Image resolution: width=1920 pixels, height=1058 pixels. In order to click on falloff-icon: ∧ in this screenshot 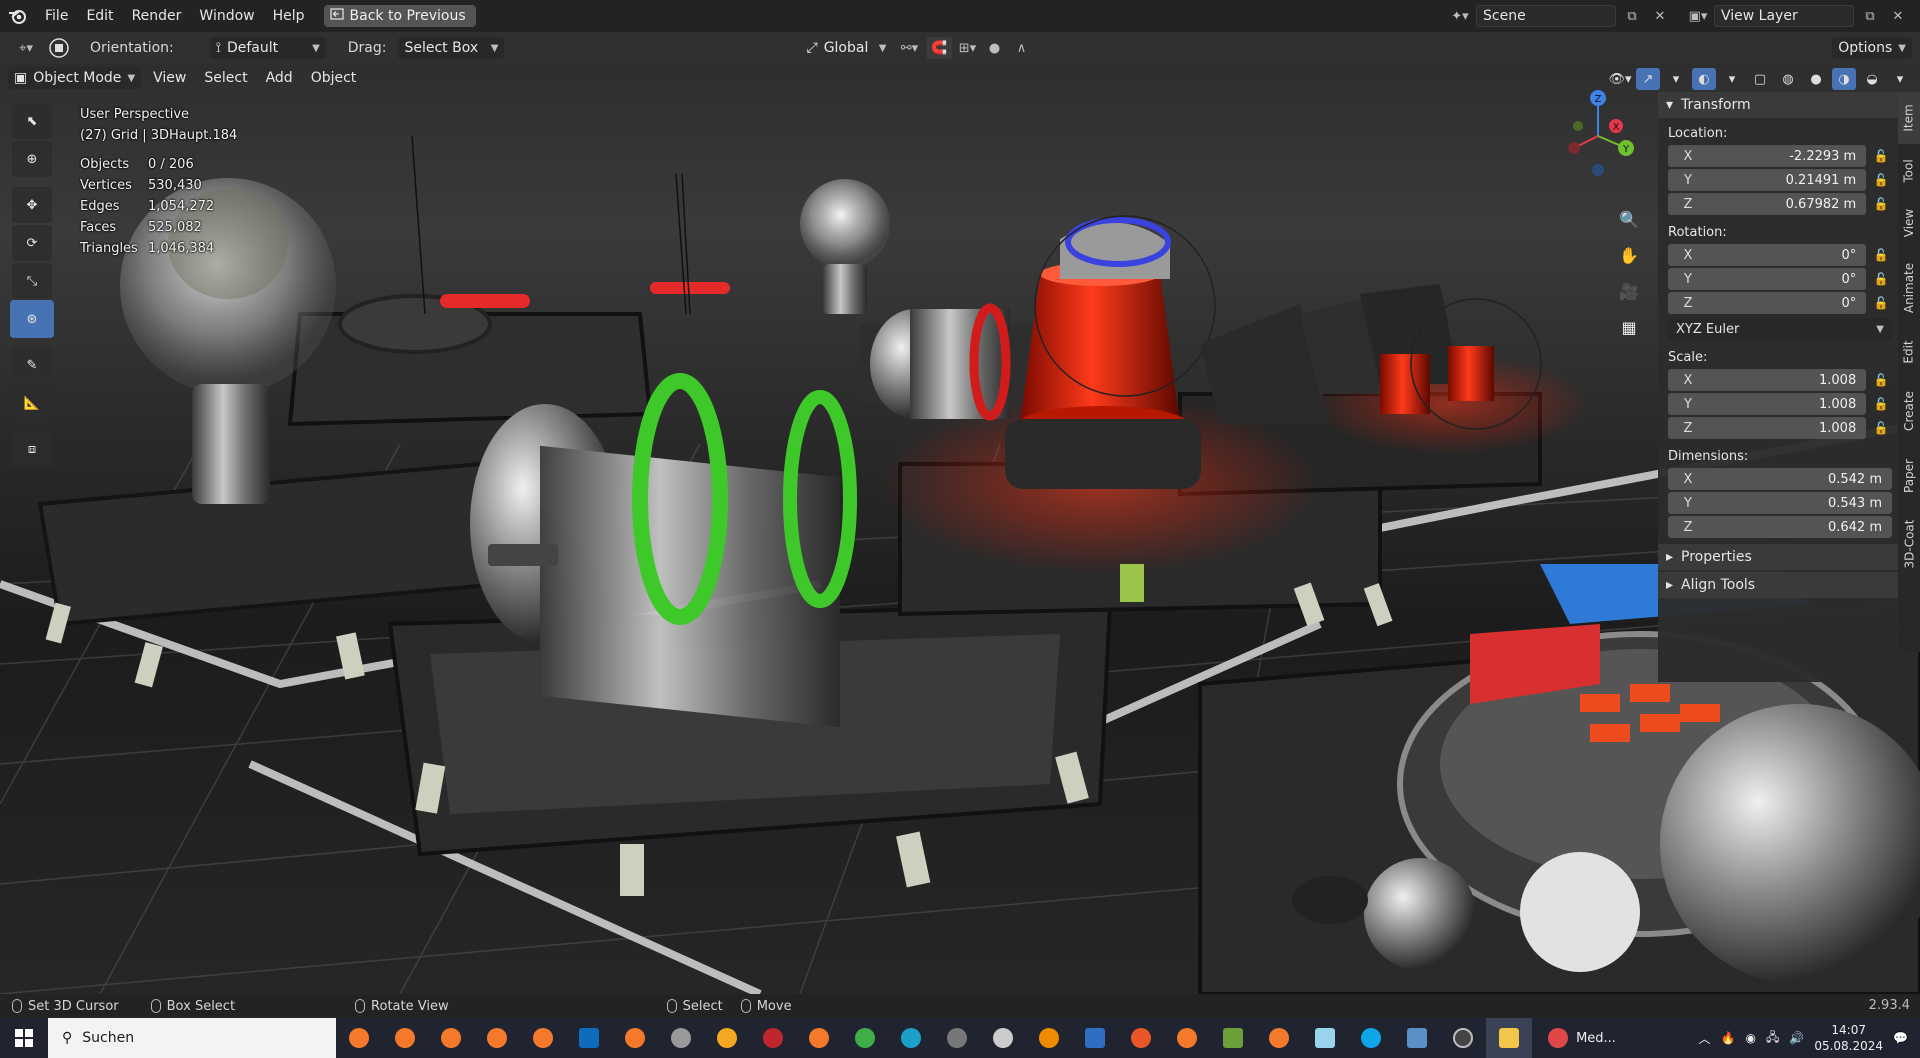, I will do `click(1021, 48)`.